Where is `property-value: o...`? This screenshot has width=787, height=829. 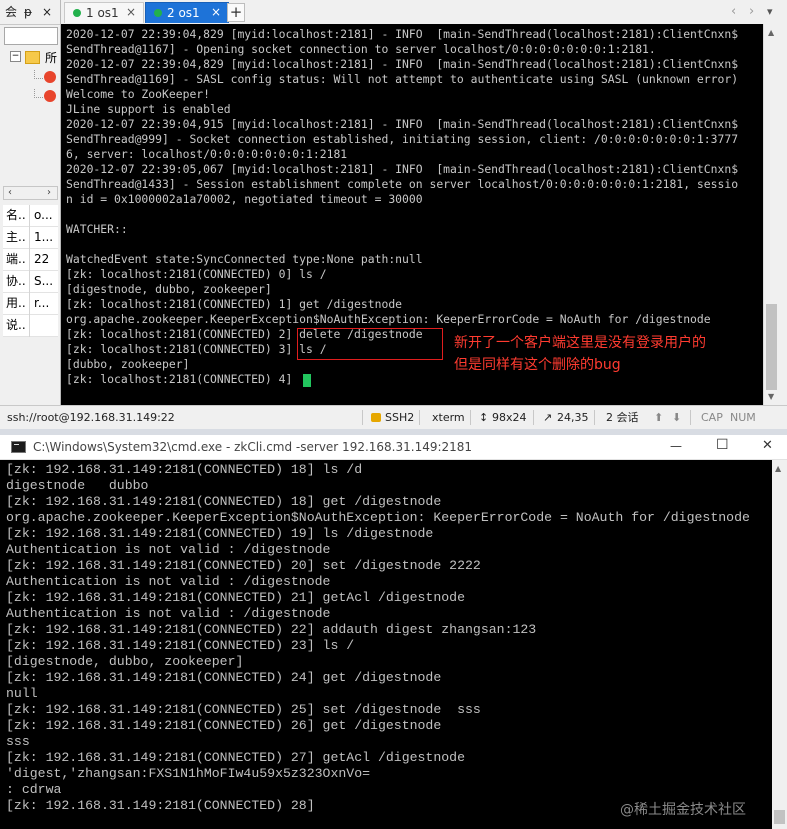
property-value: o... is located at coordinates (43, 215).